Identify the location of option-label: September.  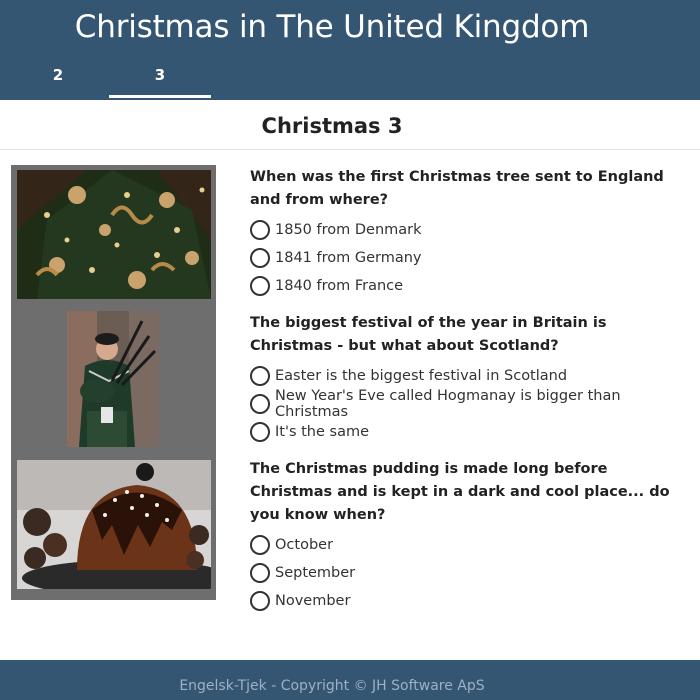
(315, 573).